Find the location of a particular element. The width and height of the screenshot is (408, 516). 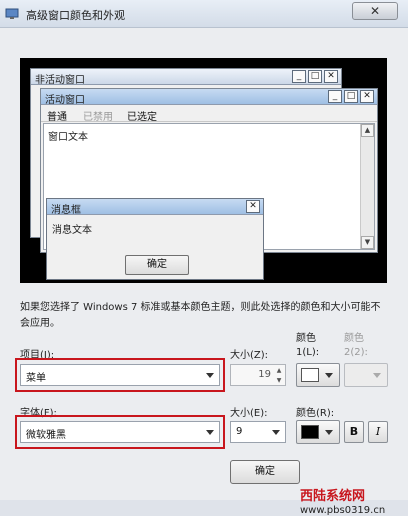

display-settings-icon is located at coordinates (12, 13).